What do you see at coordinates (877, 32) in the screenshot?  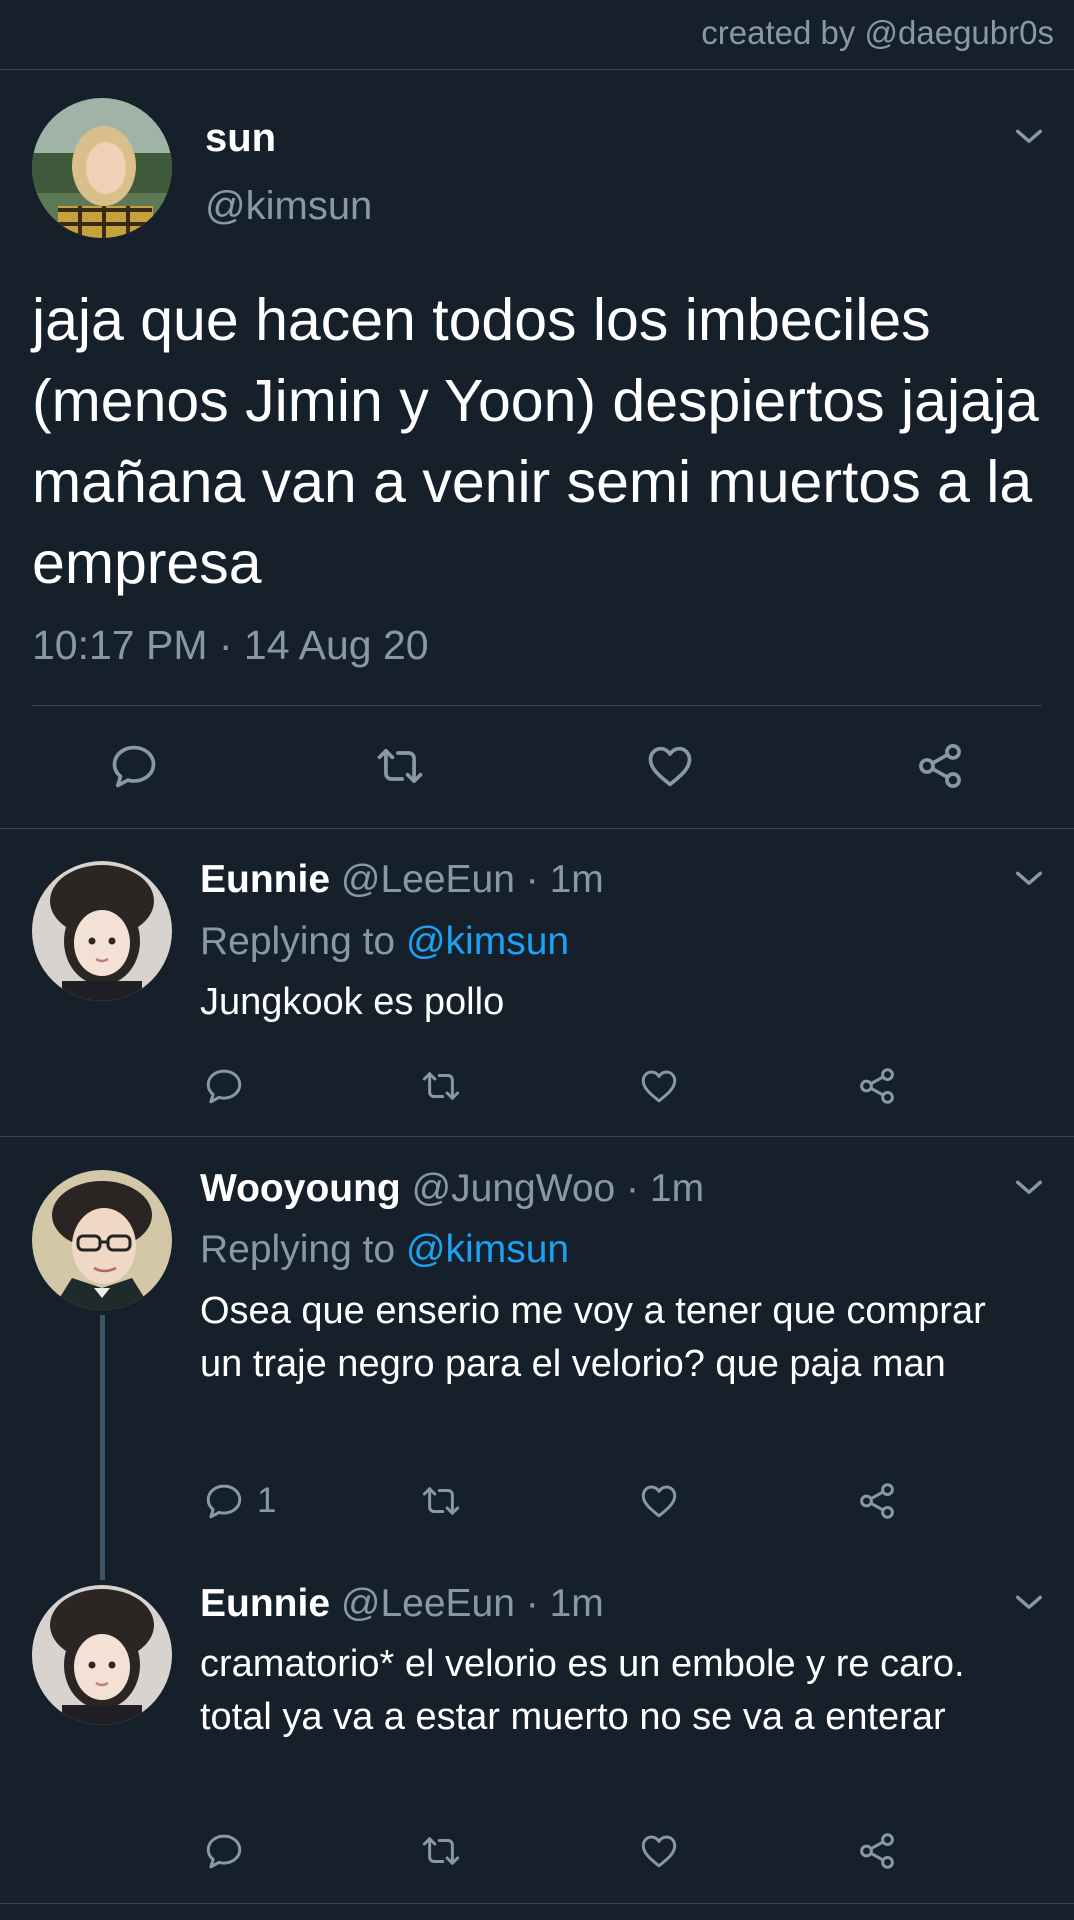 I see `credit-watermark: created by @daegubr0s` at bounding box center [877, 32].